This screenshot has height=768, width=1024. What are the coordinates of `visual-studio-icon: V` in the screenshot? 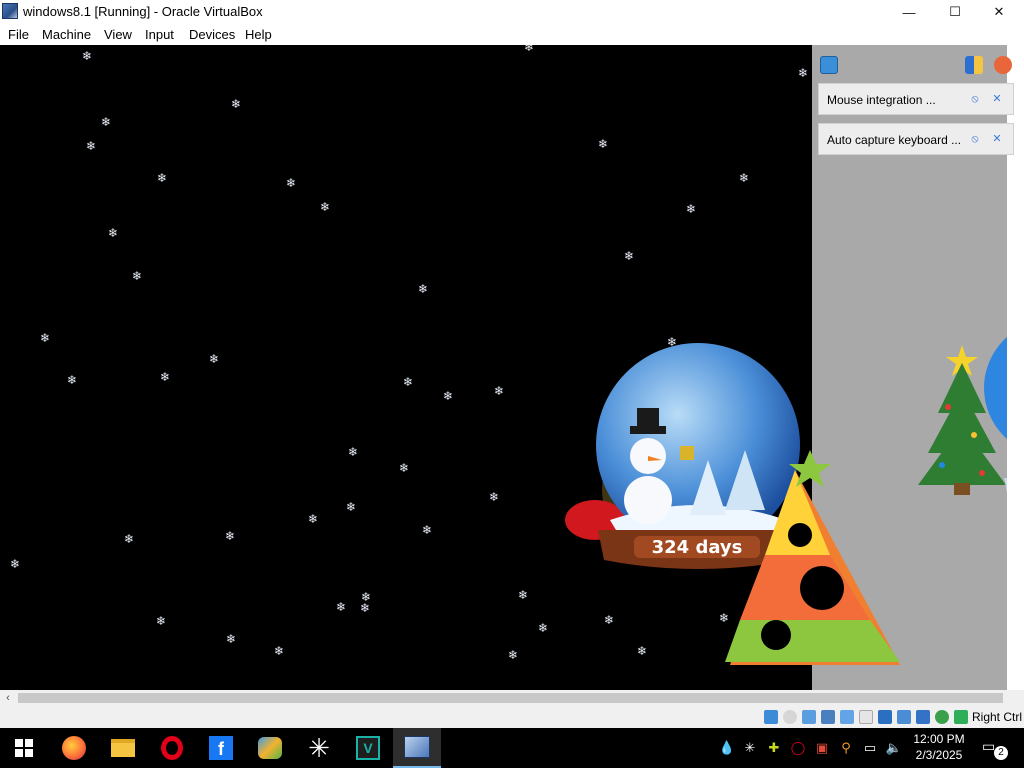 It's located at (368, 748).